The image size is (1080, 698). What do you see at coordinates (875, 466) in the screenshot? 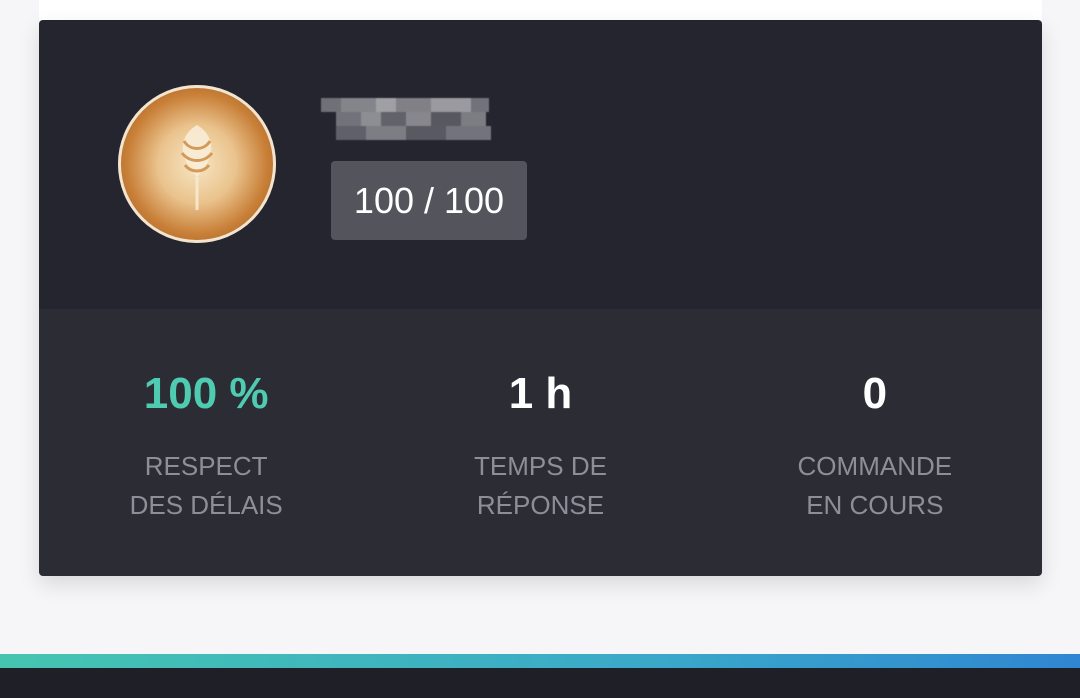
I see `stat-label-line: COMMANDE` at bounding box center [875, 466].